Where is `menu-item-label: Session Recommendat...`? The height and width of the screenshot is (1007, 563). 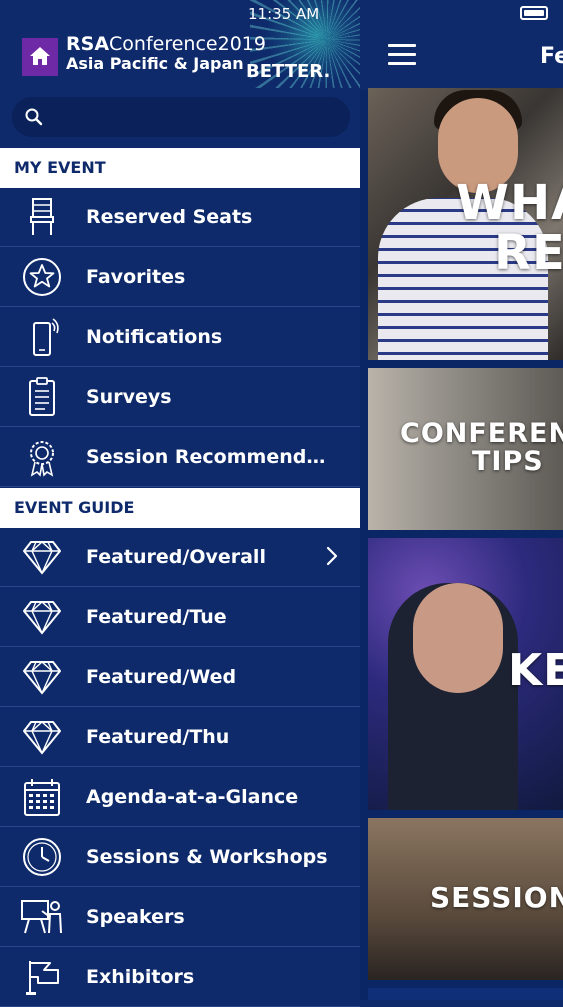
menu-item-label: Session Recommendat... is located at coordinates (212, 457).